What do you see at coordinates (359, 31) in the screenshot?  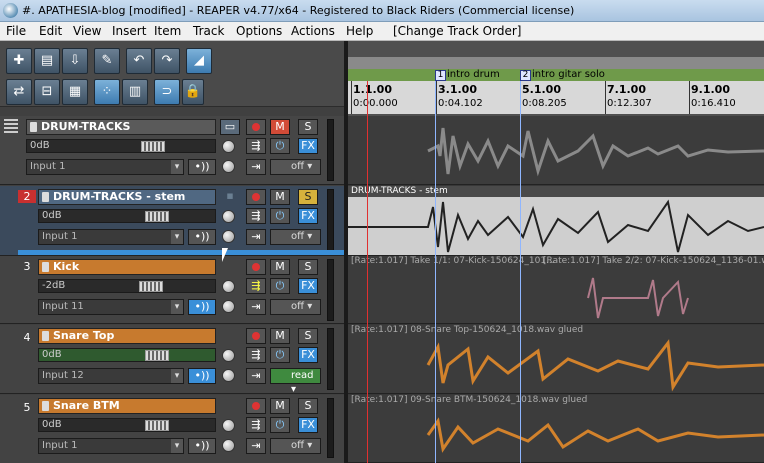 I see `menu-help: Help` at bounding box center [359, 31].